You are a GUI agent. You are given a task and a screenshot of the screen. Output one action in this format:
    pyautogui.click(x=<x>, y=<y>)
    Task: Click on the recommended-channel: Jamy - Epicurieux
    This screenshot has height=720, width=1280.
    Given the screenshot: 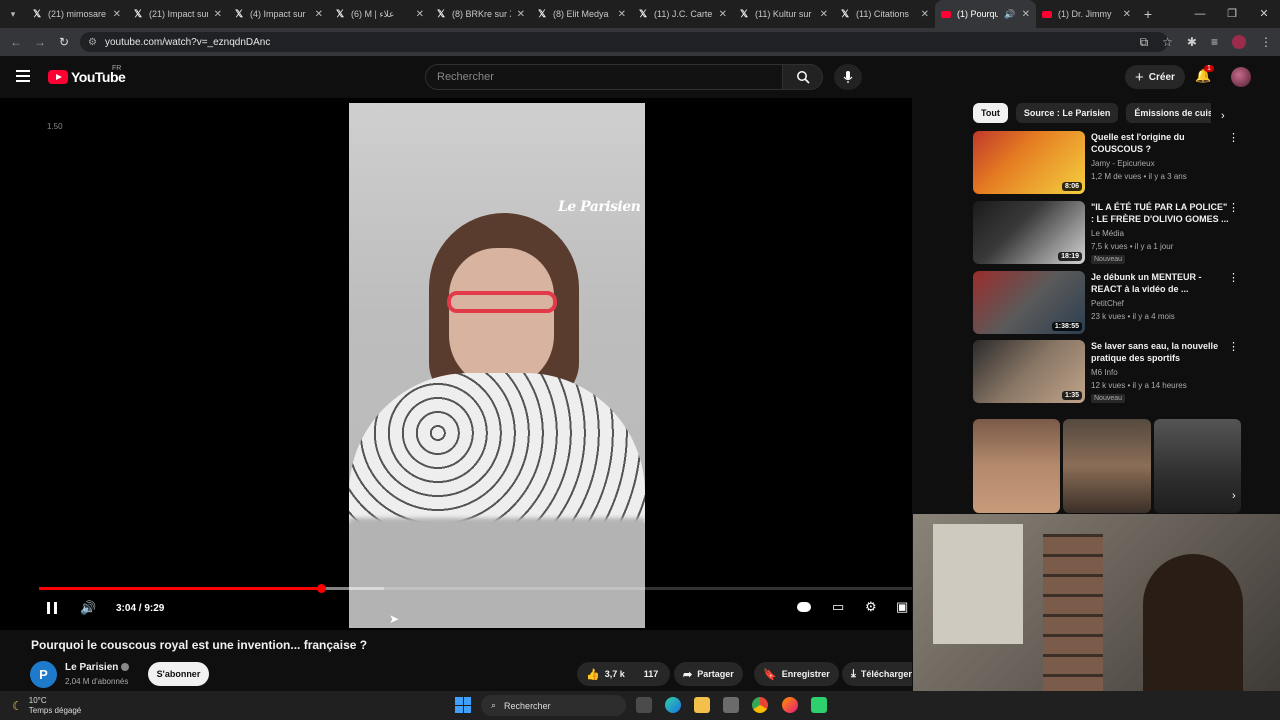 What is the action you would take?
    pyautogui.click(x=1123, y=163)
    